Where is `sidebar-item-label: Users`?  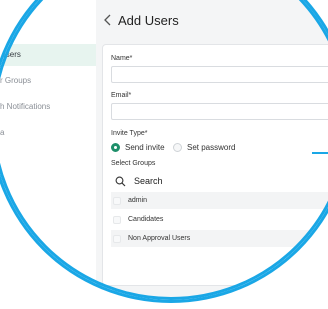 sidebar-item-label: Users is located at coordinates (10, 54).